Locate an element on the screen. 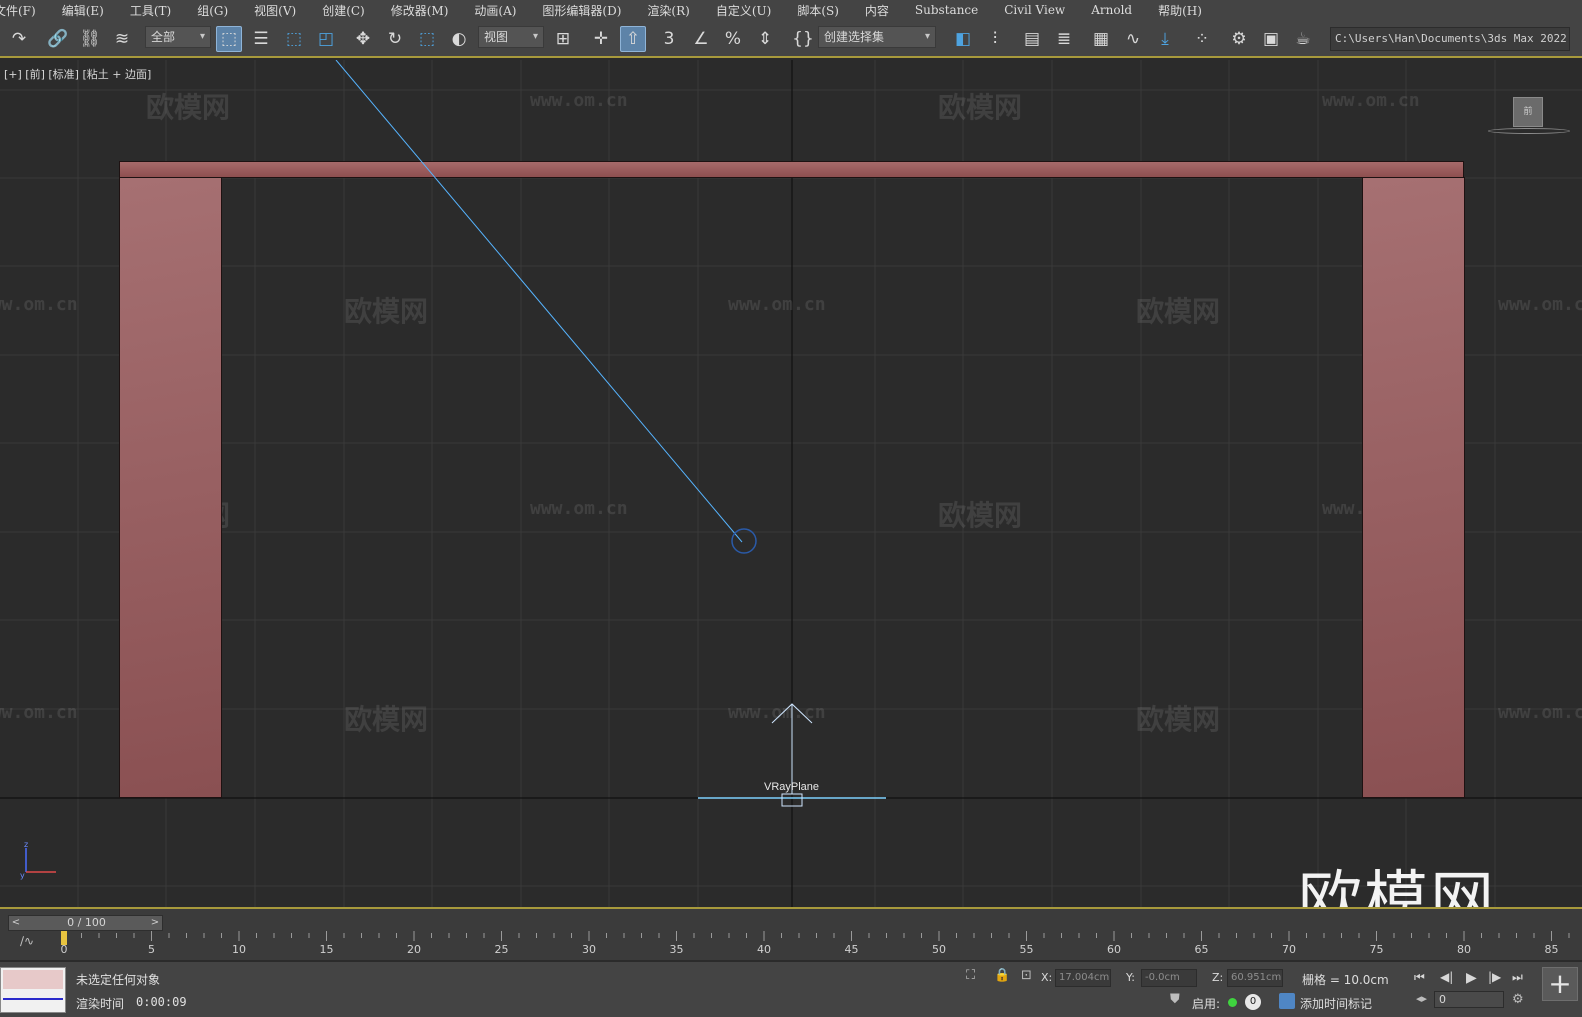  align-icon: ⫶ is located at coordinates (995, 39).